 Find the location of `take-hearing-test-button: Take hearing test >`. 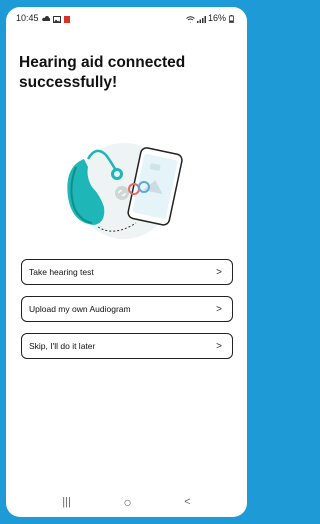

take-hearing-test-button: Take hearing test > is located at coordinates (127, 272).